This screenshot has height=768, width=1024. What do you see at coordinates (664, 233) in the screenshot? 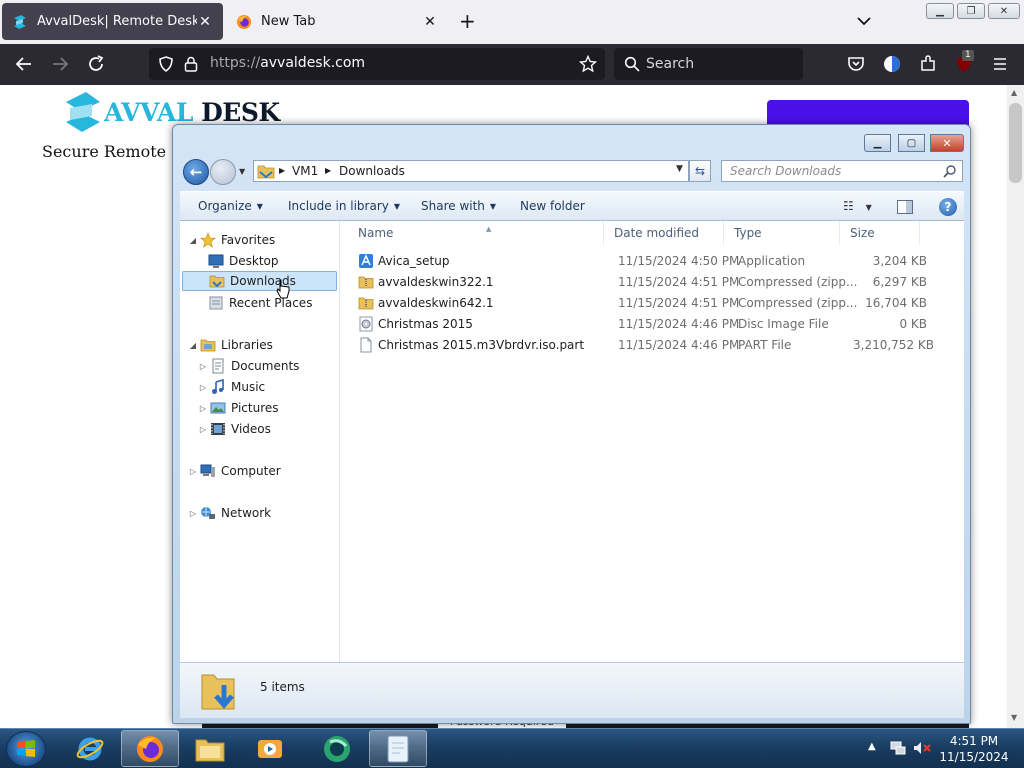
I see `column-header-date-modified: Date modified` at bounding box center [664, 233].